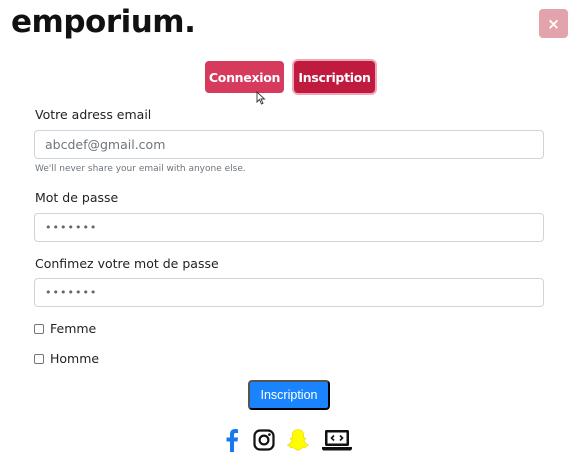 The image size is (577, 470). Describe the element at coordinates (289, 292) in the screenshot. I see `confirm-password-field: •••••••` at that location.